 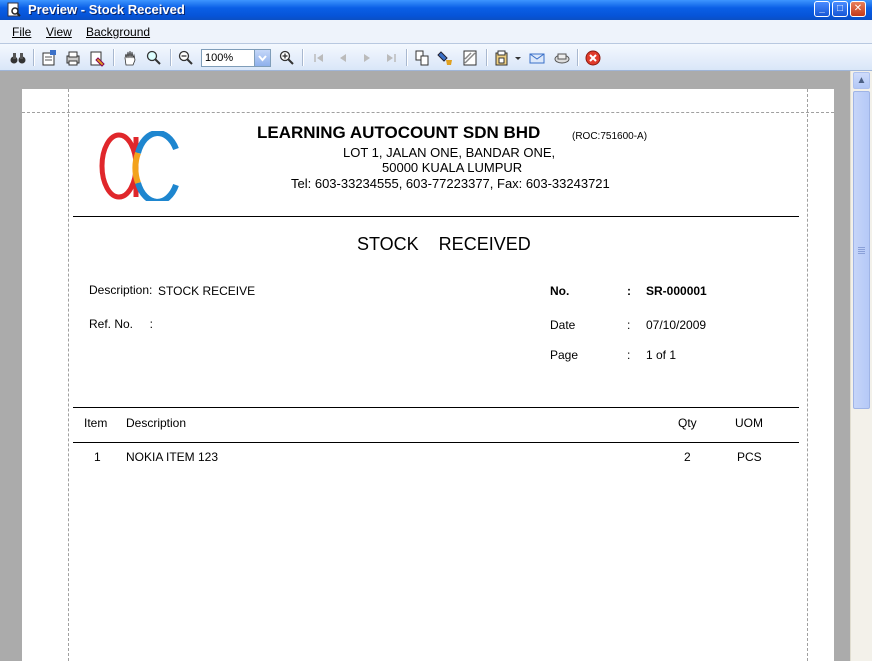 I want to click on table-top-divider, so click(x=436, y=407).